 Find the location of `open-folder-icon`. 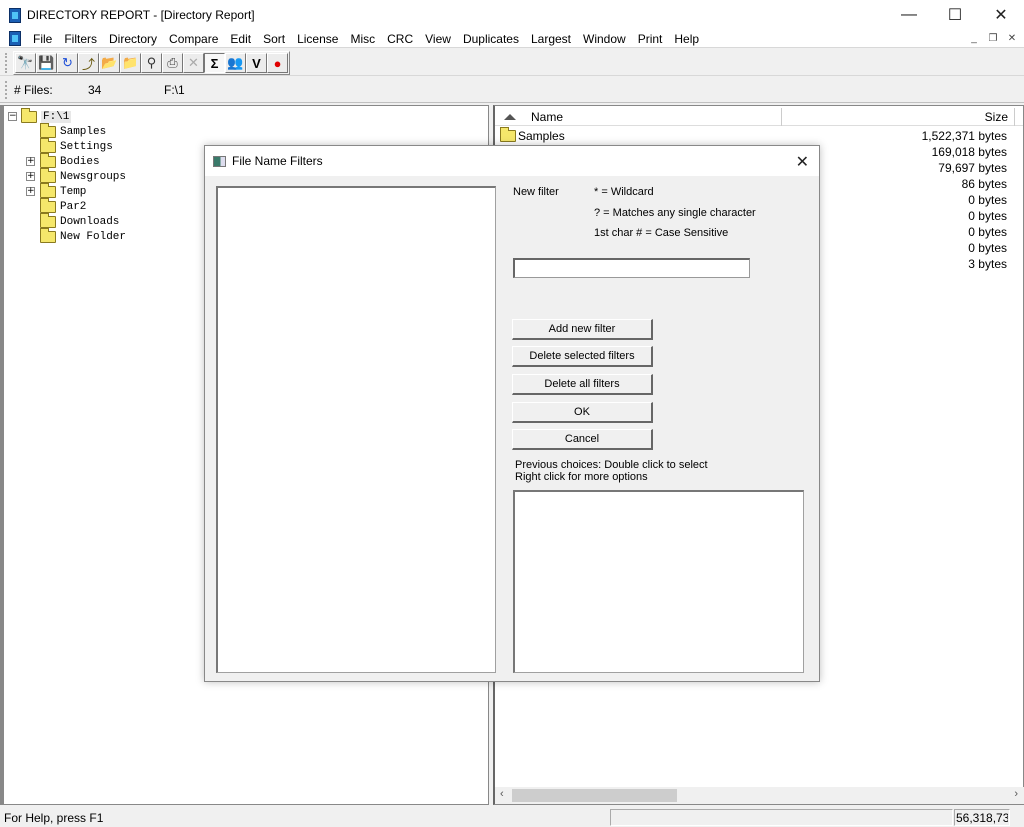

open-folder-icon is located at coordinates (29, 115).